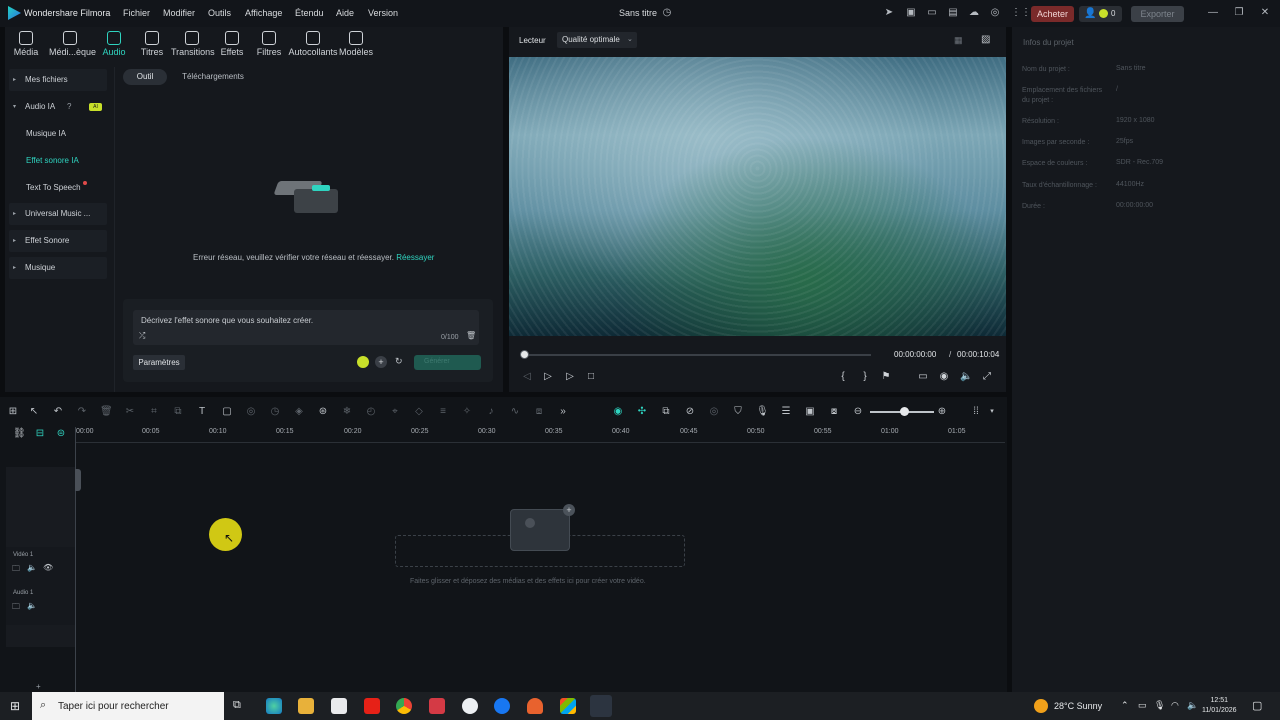 This screenshot has height=720, width=1280. What do you see at coordinates (299, 412) in the screenshot?
I see `color-icon: ◈` at bounding box center [299, 412].